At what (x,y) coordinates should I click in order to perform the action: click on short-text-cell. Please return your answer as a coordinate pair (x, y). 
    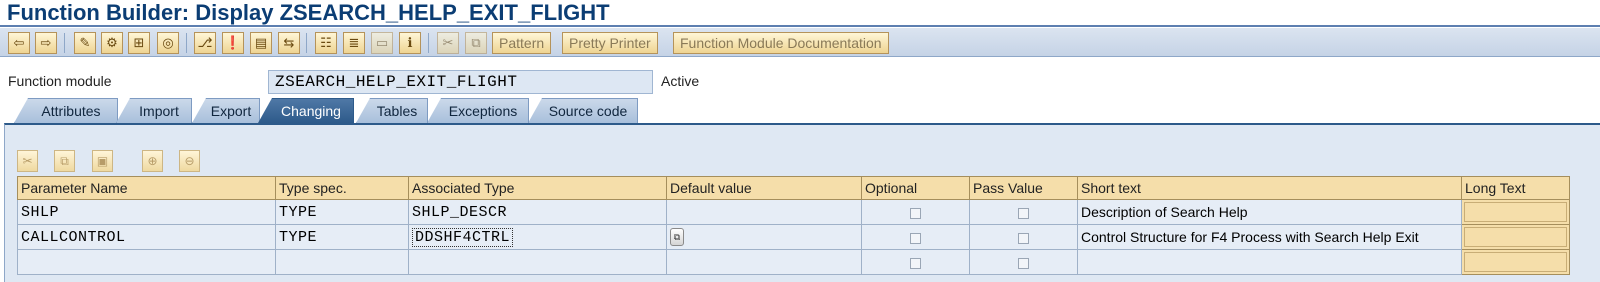
    Looking at the image, I should click on (1269, 262).